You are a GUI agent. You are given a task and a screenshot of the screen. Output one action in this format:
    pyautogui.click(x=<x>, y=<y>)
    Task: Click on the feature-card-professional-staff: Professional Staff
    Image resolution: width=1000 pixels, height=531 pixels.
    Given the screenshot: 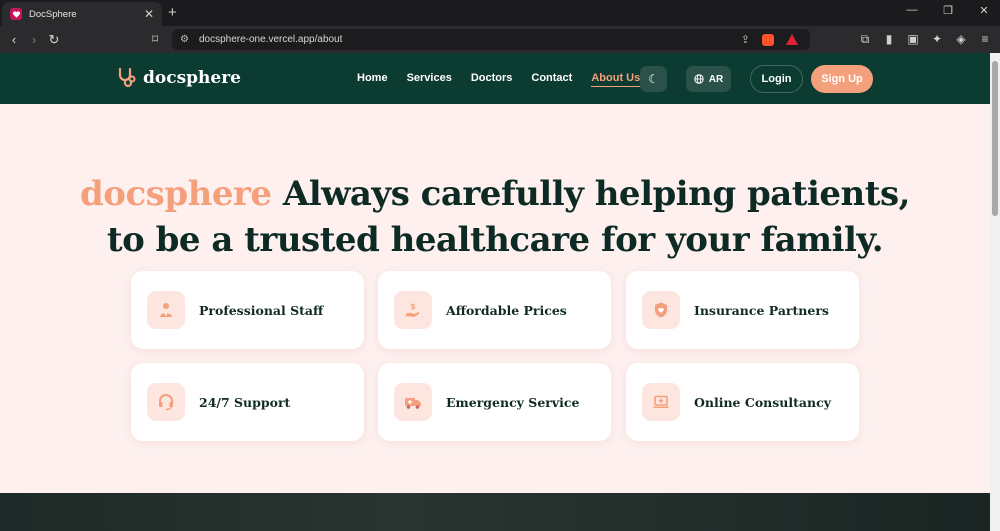 What is the action you would take?
    pyautogui.click(x=247, y=310)
    